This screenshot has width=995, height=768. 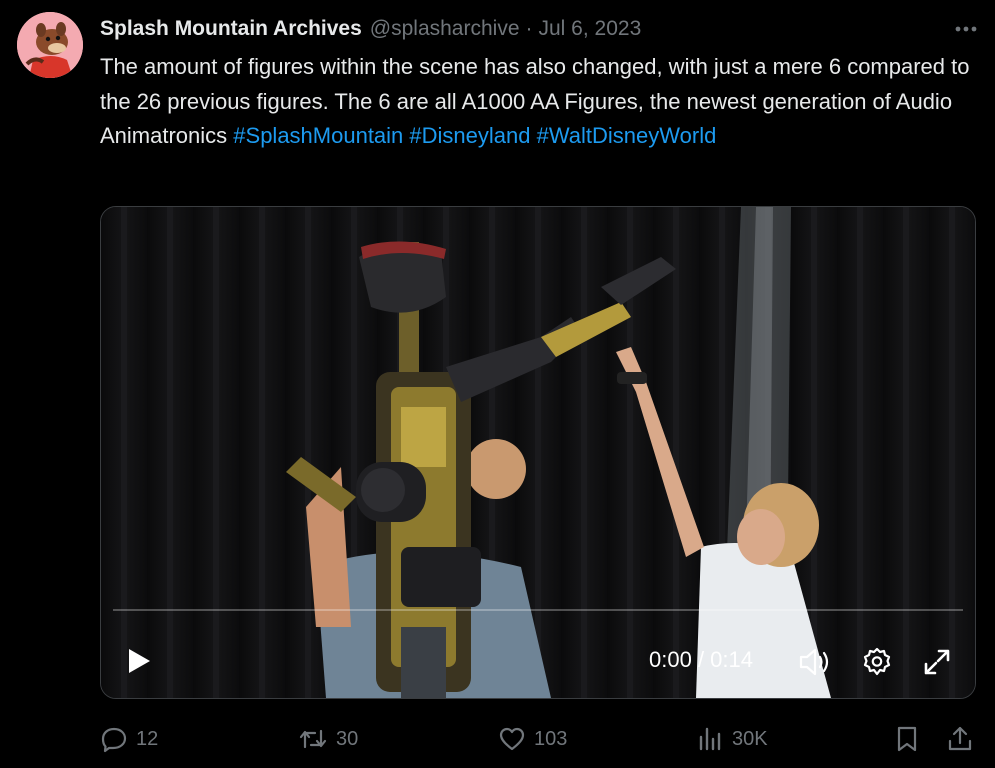 I want to click on hashtag-splashmountain: #SplashMountain, so click(x=321, y=135).